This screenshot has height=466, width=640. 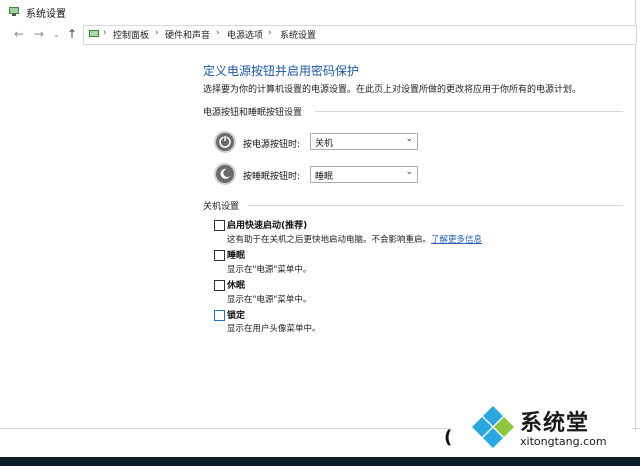 What do you see at coordinates (269, 300) in the screenshot?
I see `hibernate-description: 显示在"电源"菜单中。` at bounding box center [269, 300].